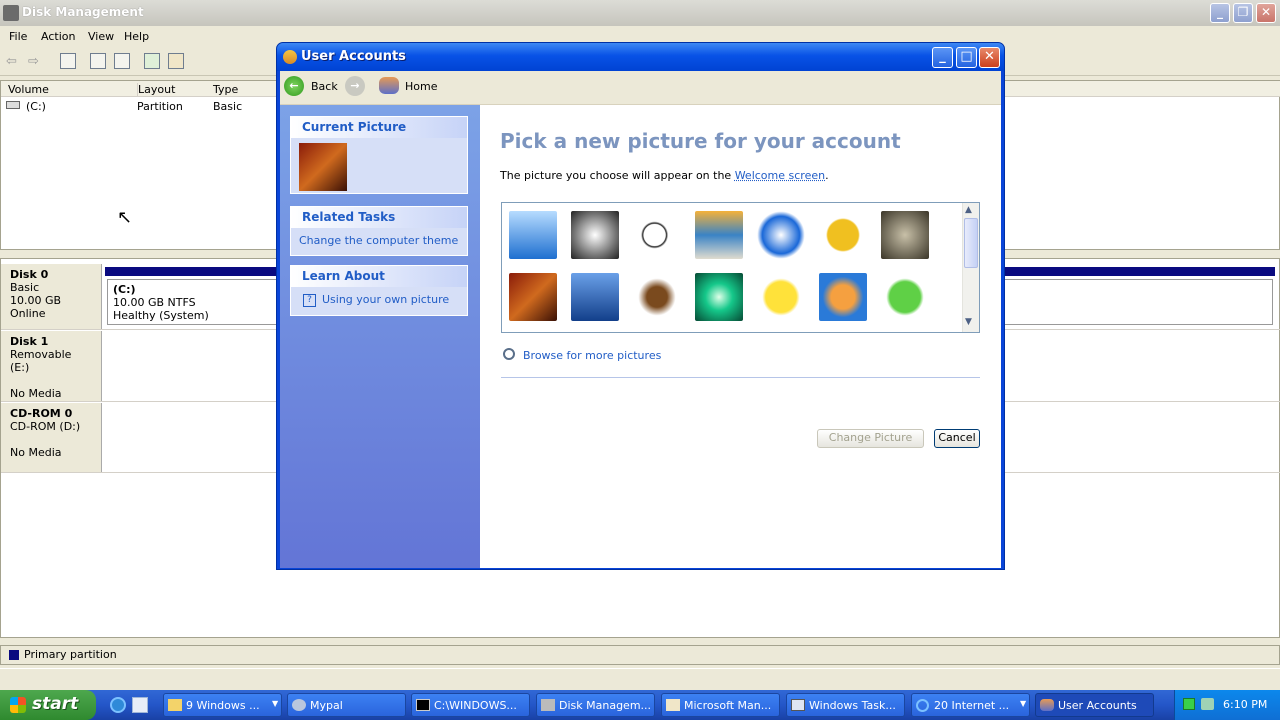 This screenshot has width=1280, height=720. What do you see at coordinates (657, 297) in the screenshot?
I see `picture-dog` at bounding box center [657, 297].